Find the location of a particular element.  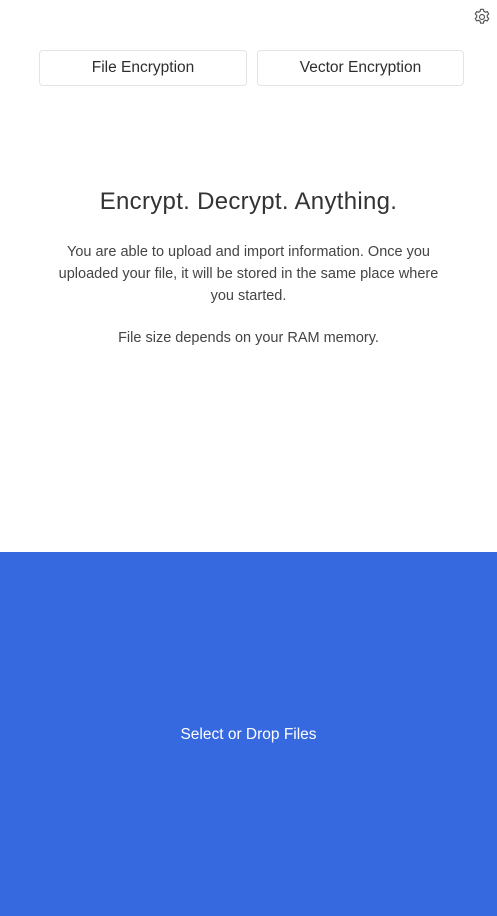

gear-icon is located at coordinates (482, 17).